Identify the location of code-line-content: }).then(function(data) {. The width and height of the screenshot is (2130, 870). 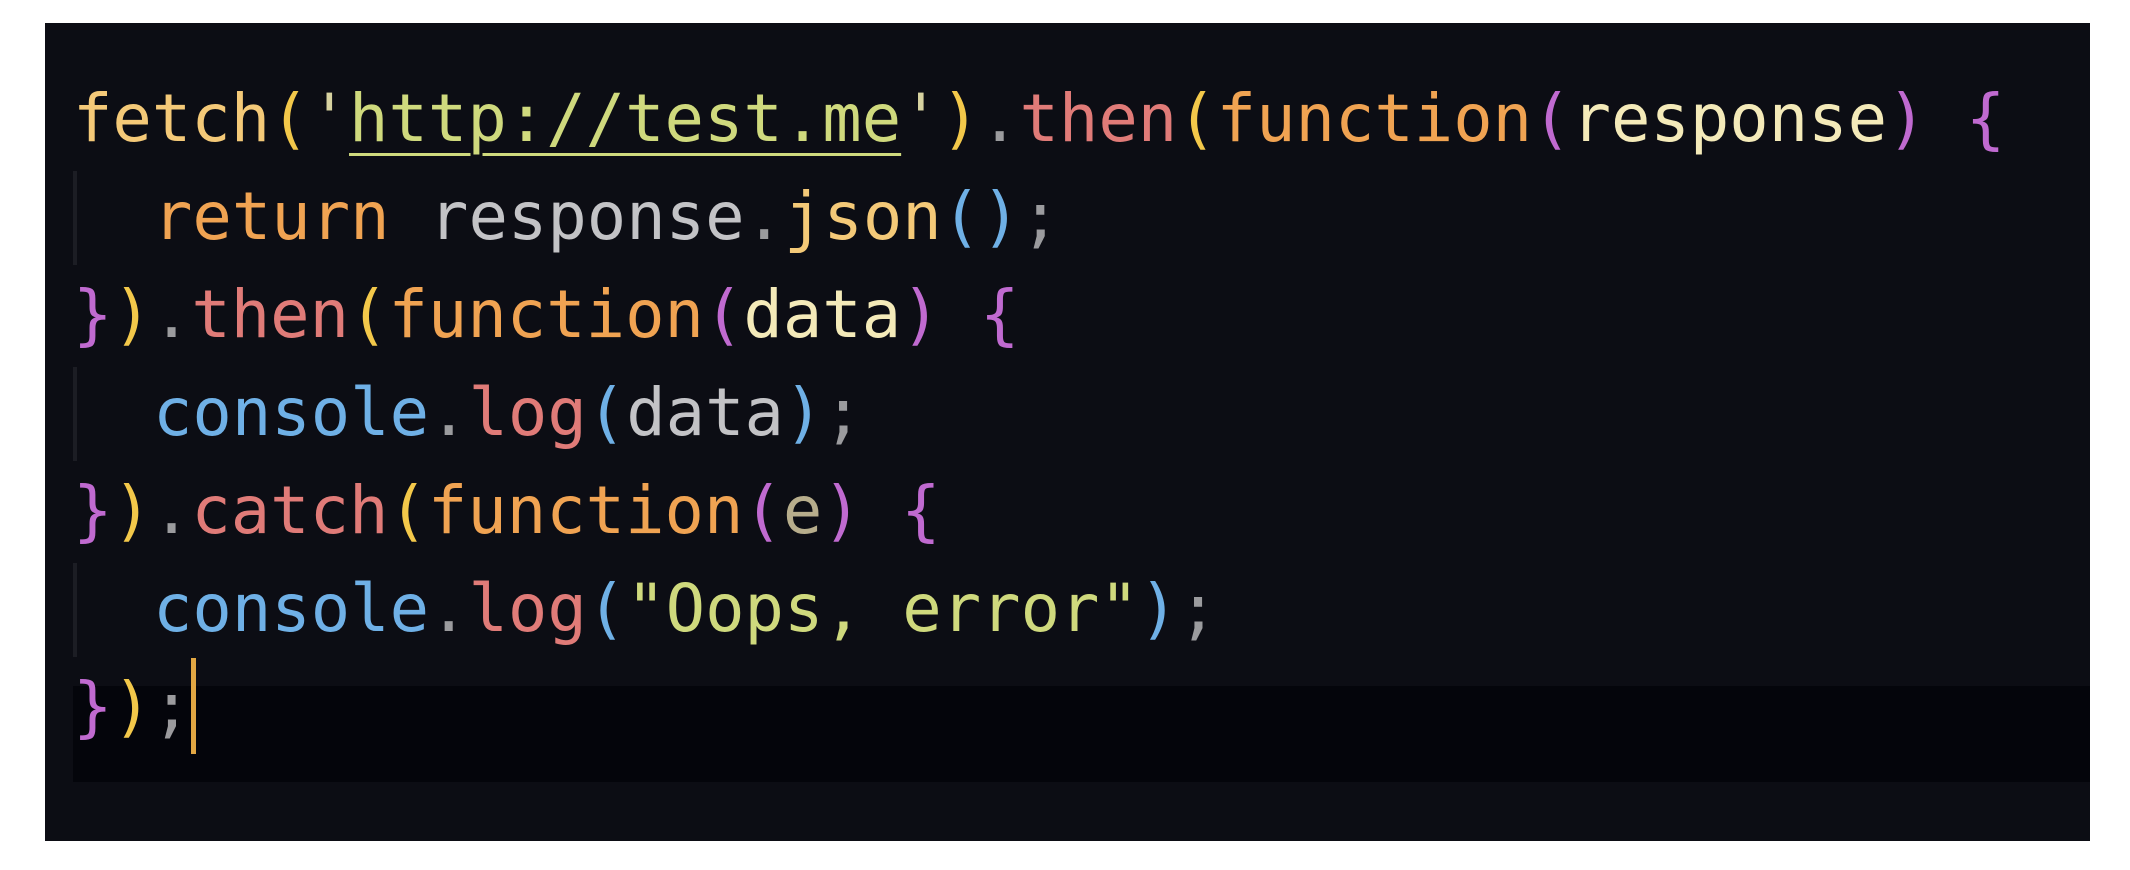
(546, 315).